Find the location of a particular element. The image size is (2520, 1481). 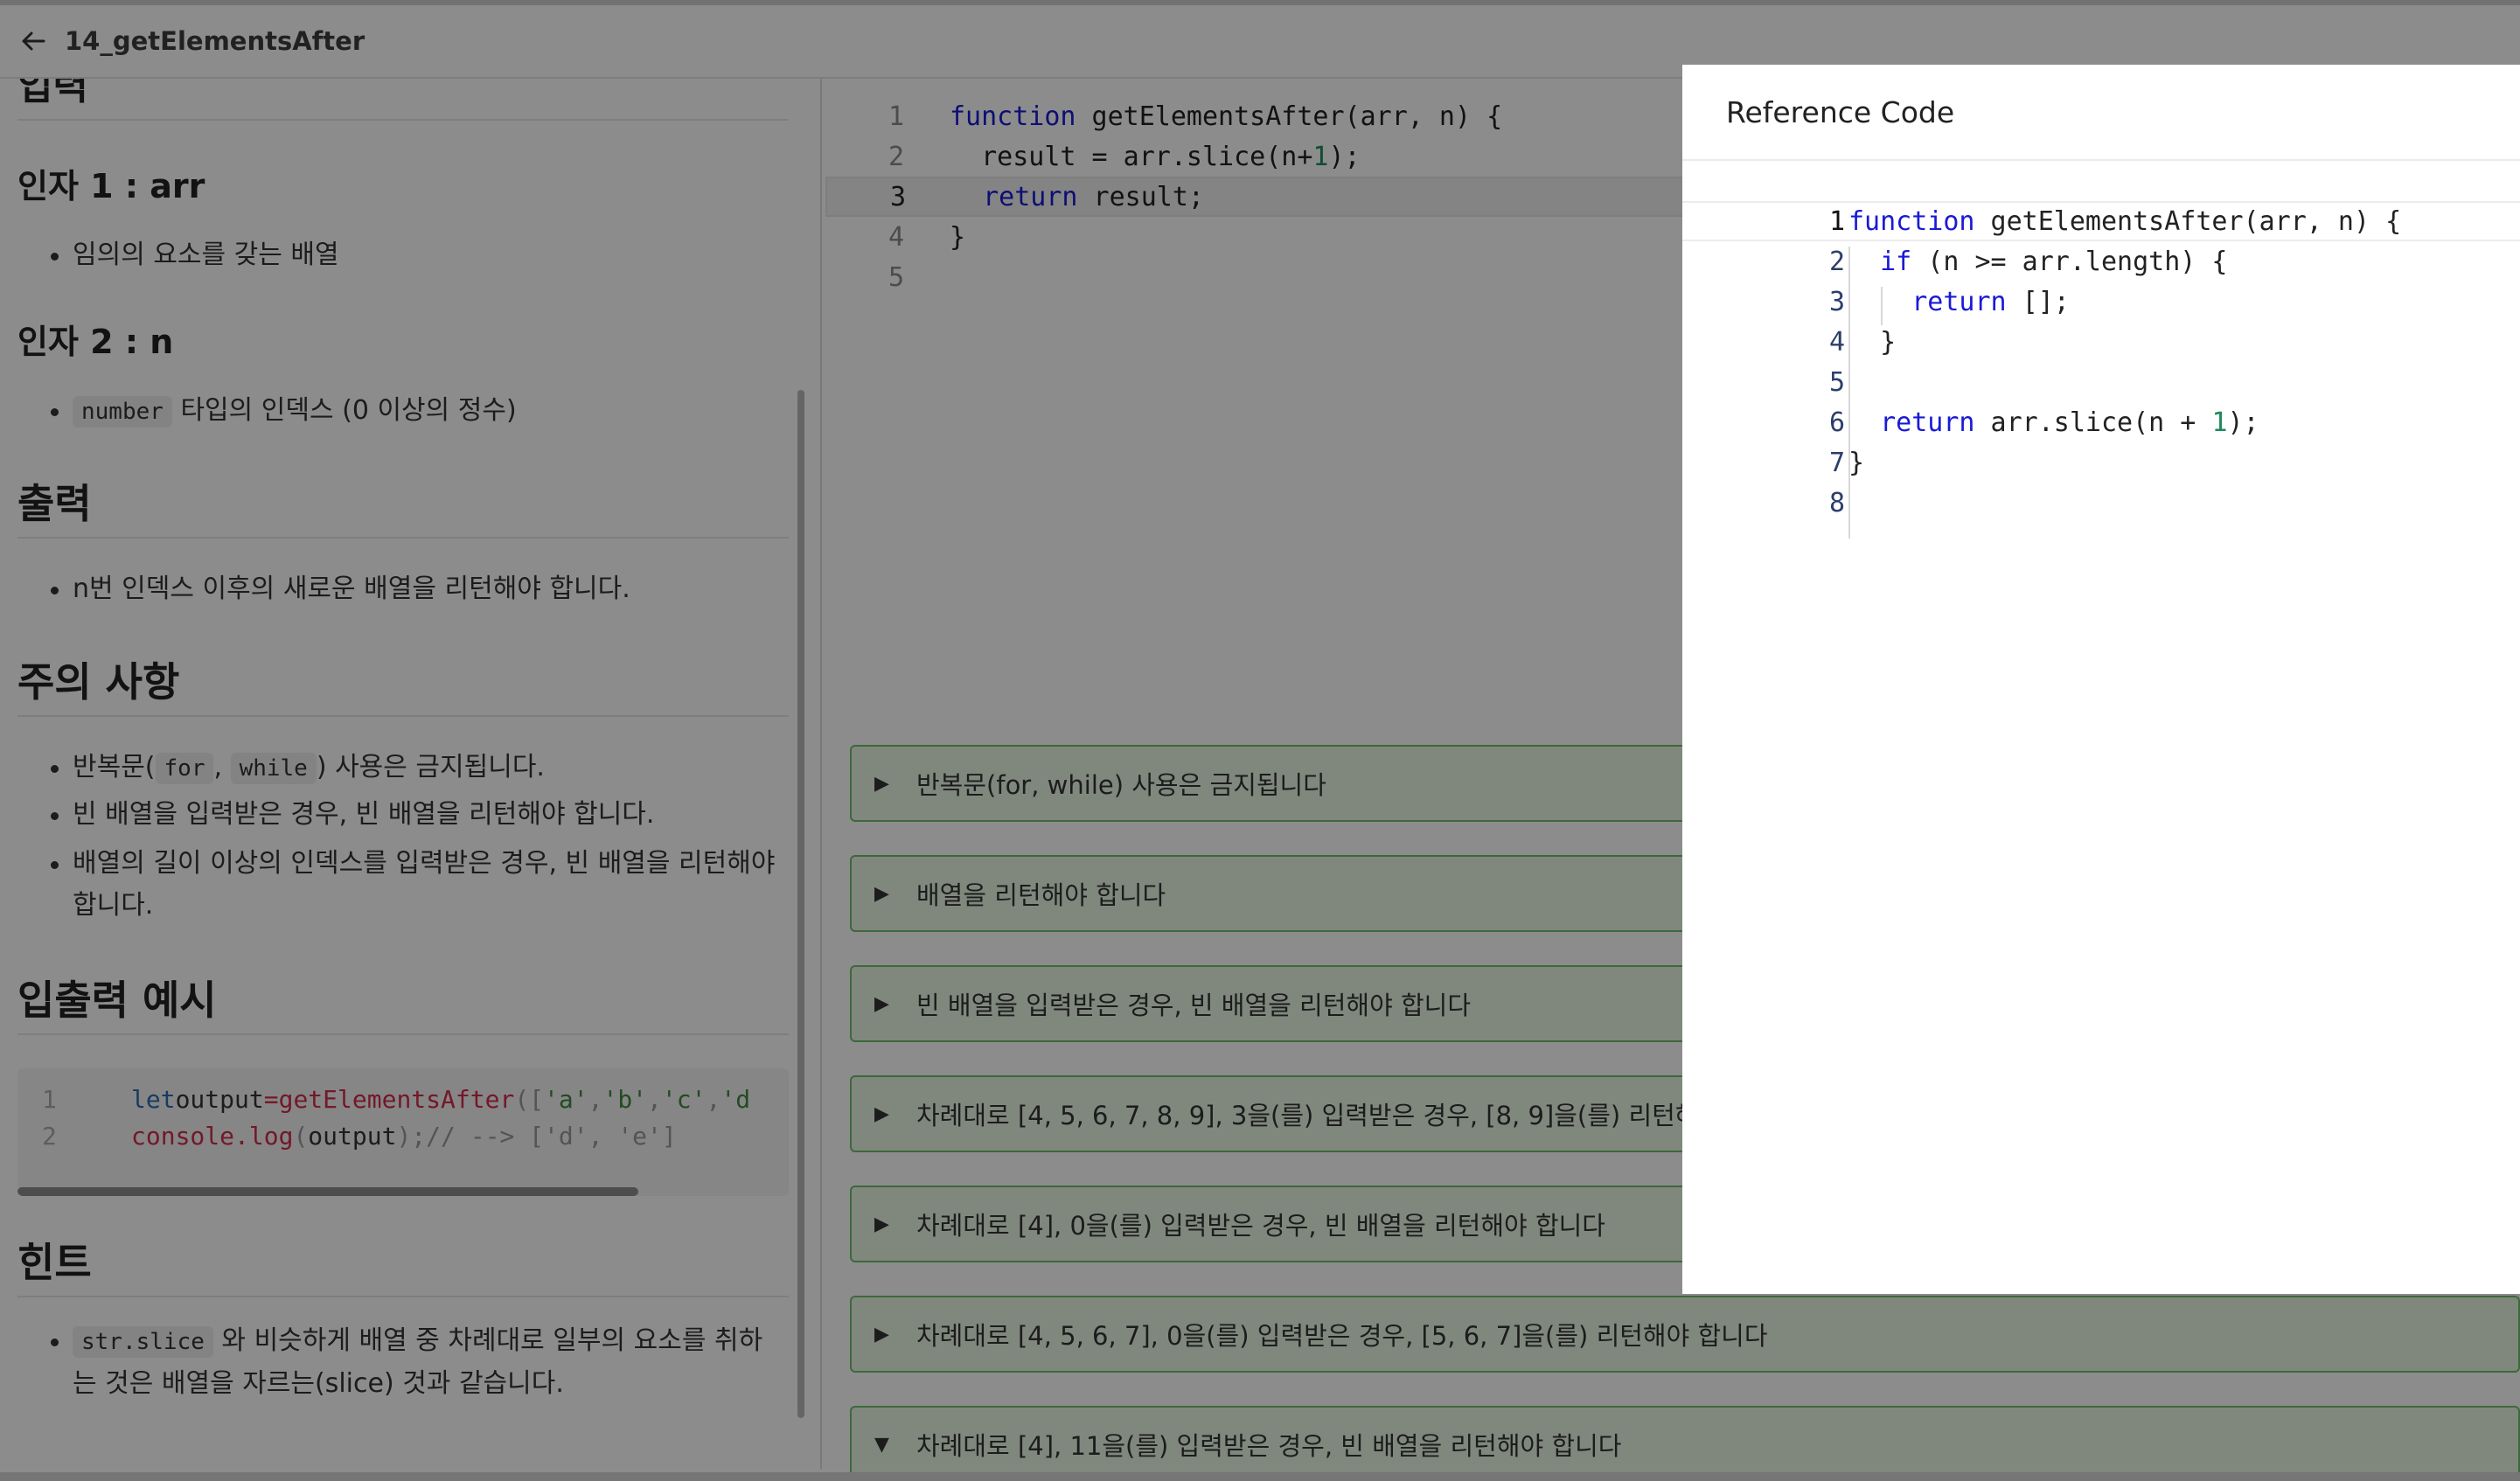

reference-line: 8 is located at coordinates (2101, 503).